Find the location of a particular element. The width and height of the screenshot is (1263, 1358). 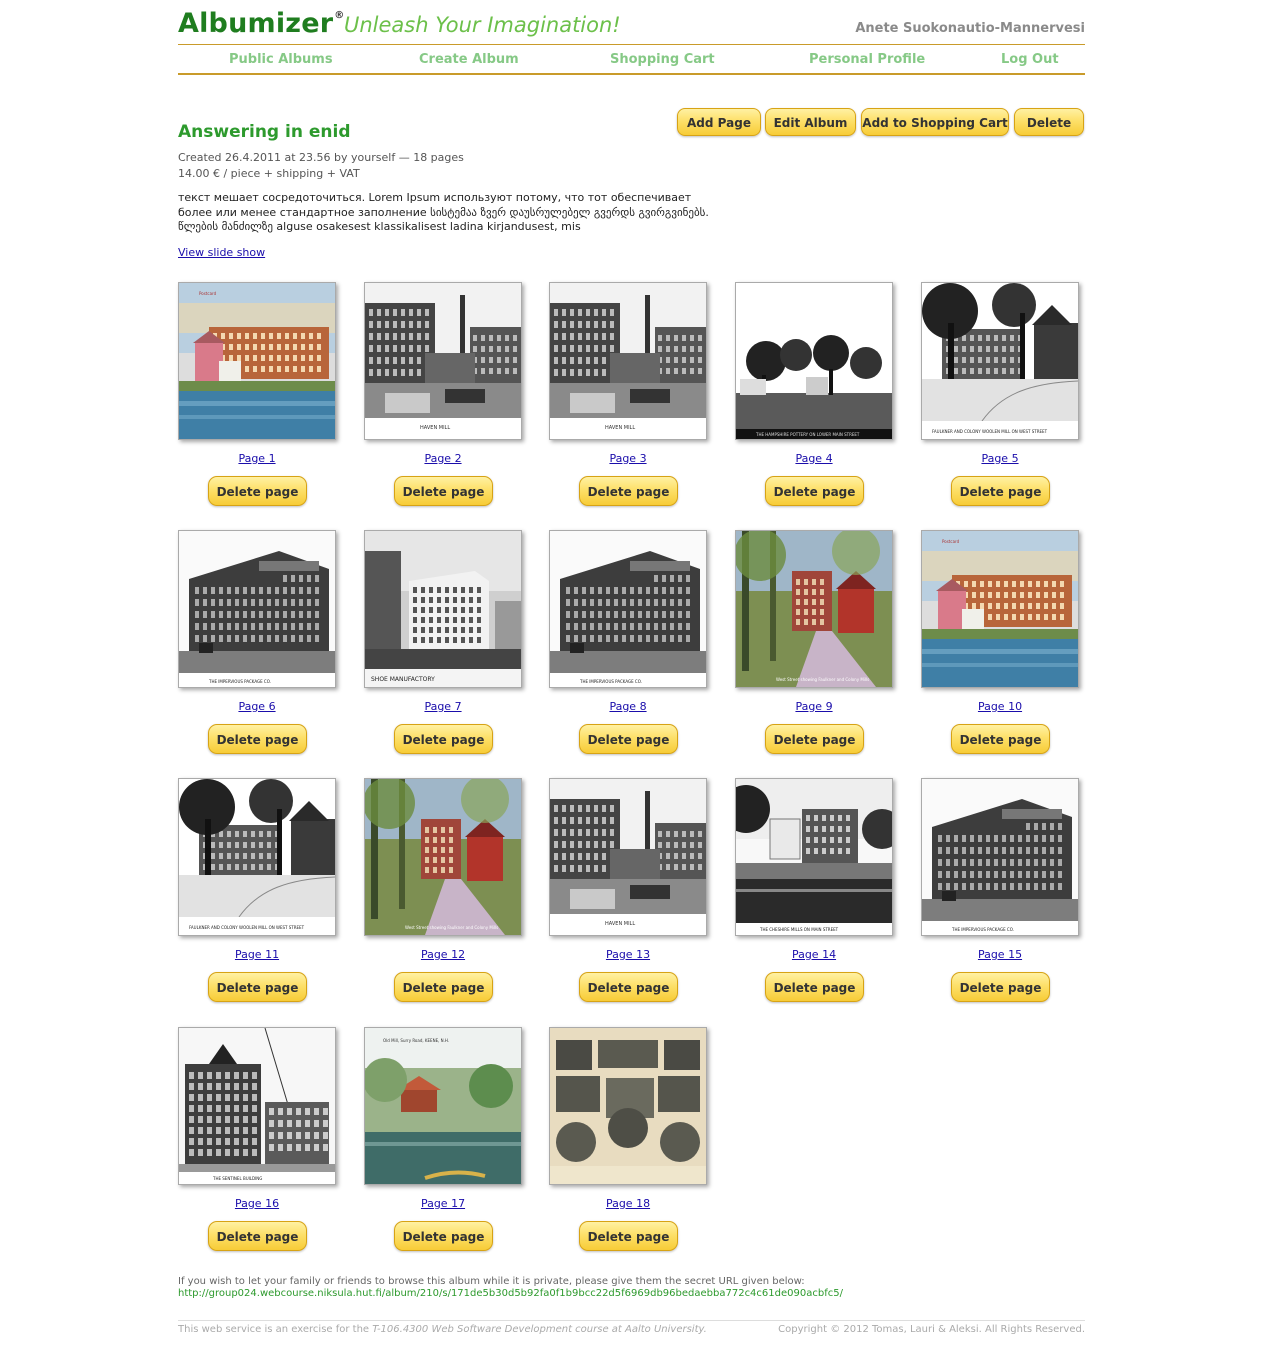

page-link: Page 6 is located at coordinates (257, 706).